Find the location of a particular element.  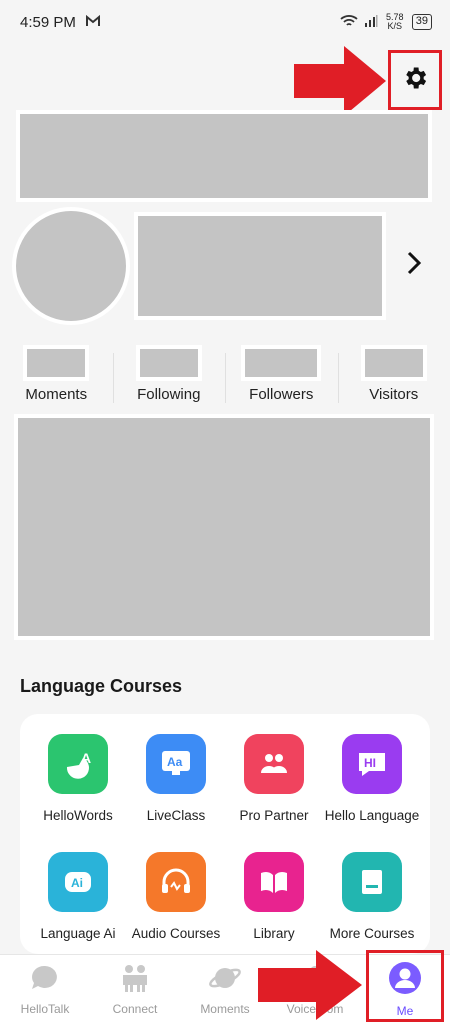

svg-text: Ai is located at coordinates (77, 883).